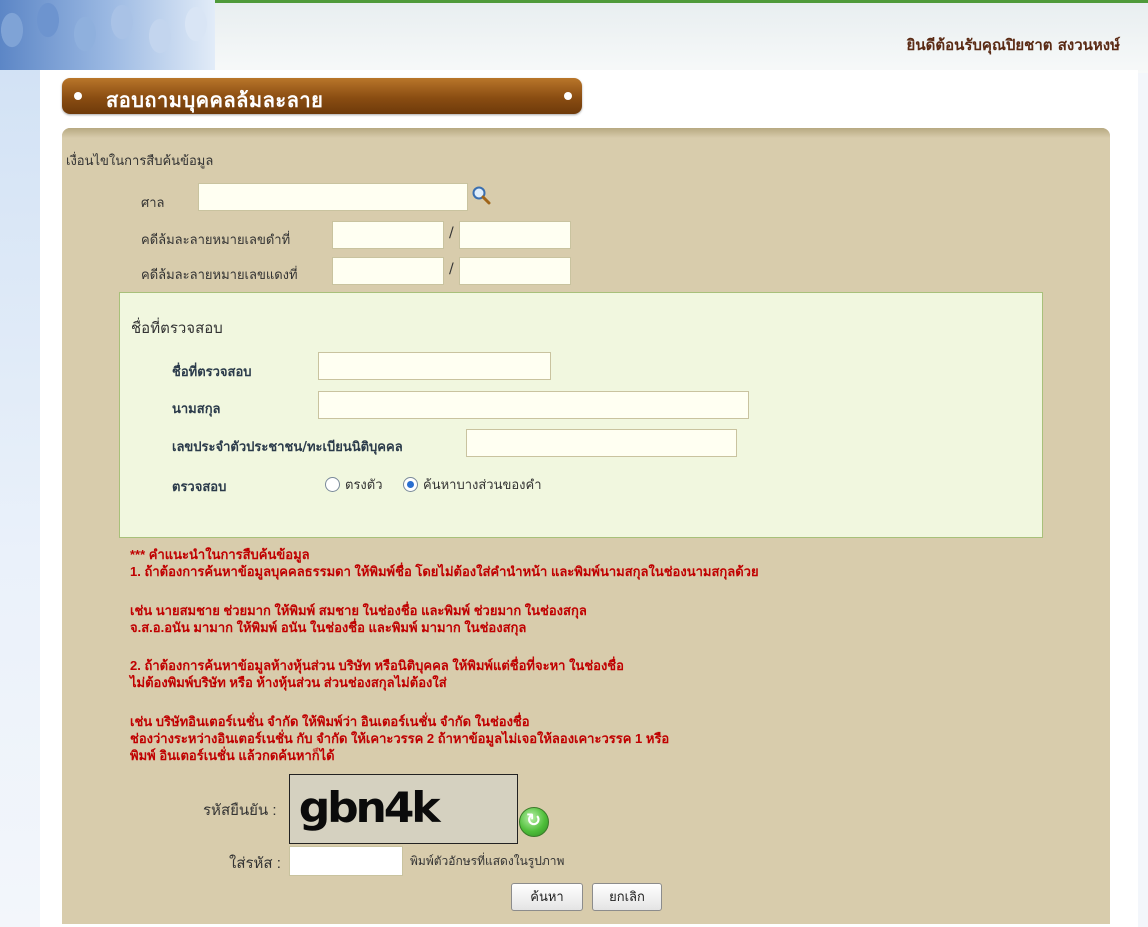  I want to click on partial-match-radio, so click(410, 484).